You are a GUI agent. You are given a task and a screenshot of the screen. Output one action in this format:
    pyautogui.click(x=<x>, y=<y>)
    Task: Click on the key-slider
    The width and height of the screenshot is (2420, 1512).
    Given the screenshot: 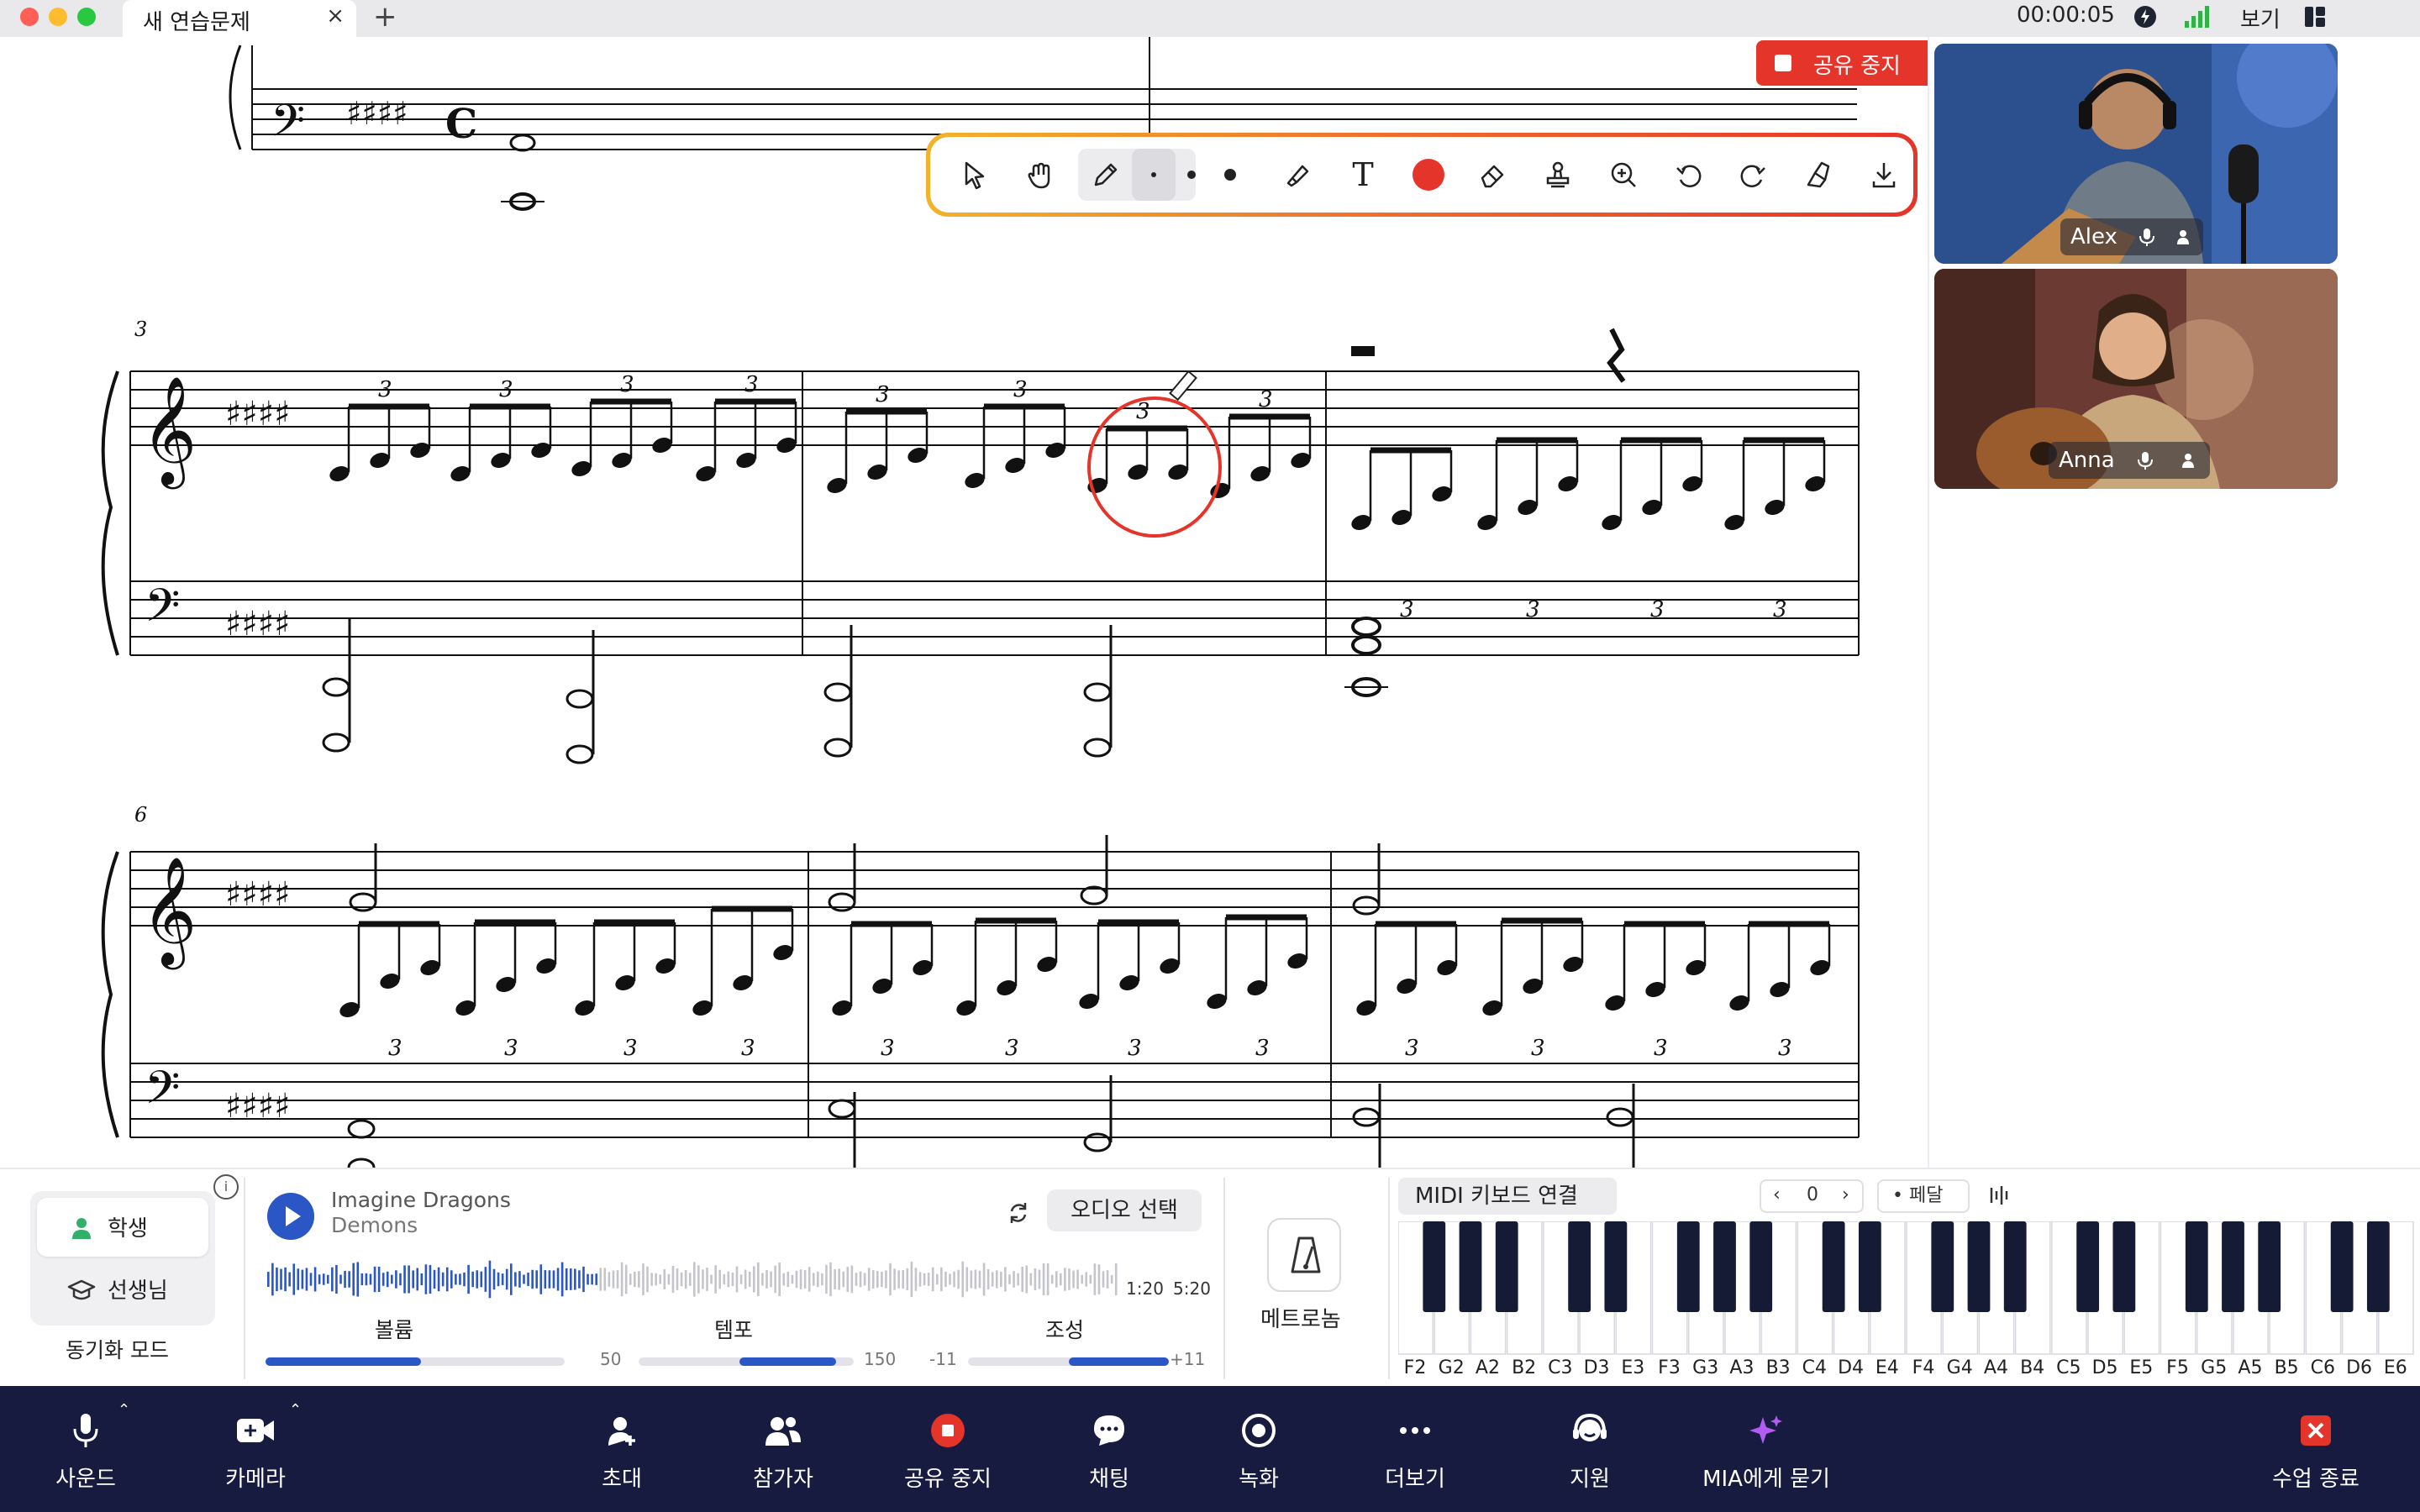 What is the action you would take?
    pyautogui.click(x=1068, y=1361)
    